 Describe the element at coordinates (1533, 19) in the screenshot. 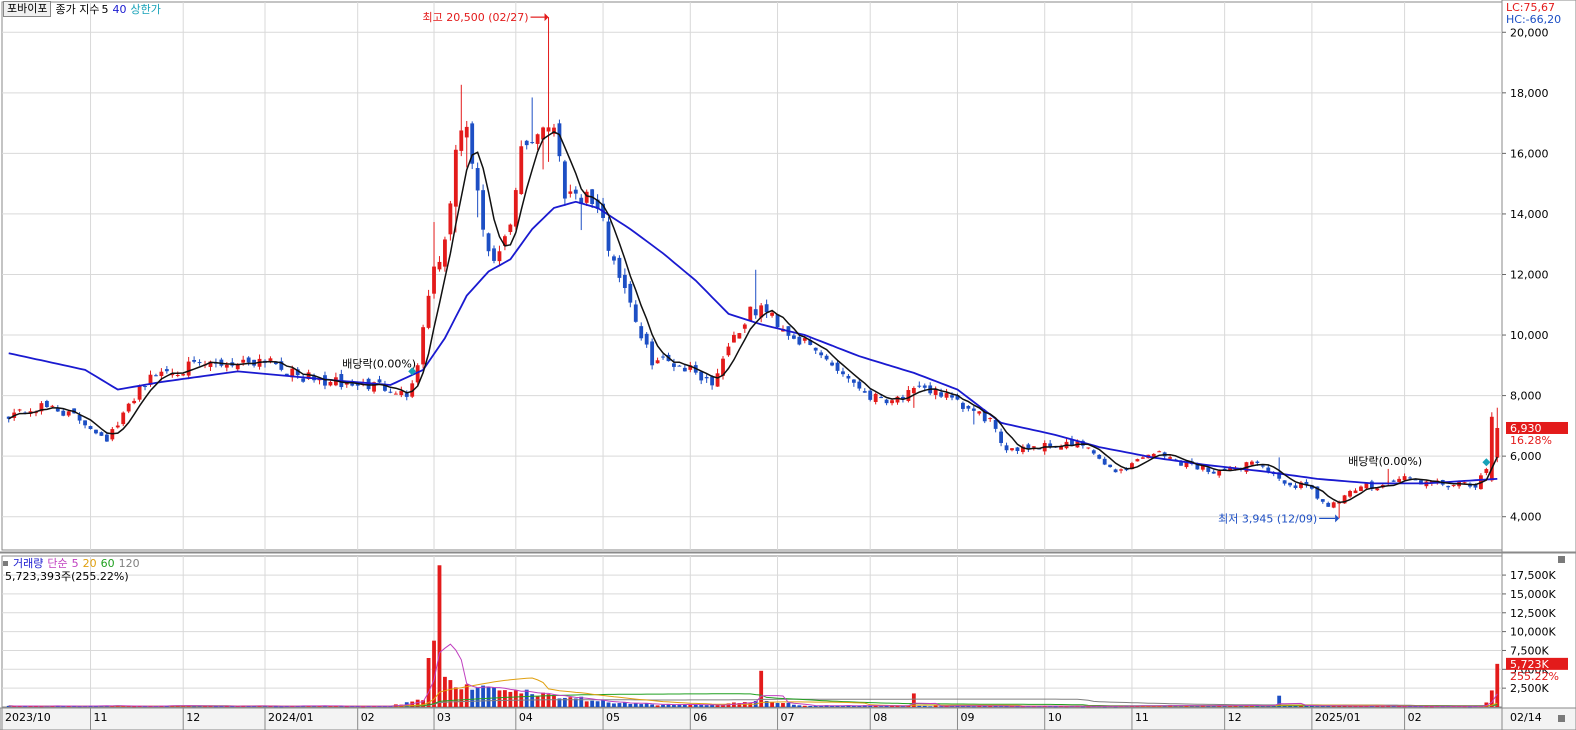

I see `hc-readout: HC:-66,20` at that location.